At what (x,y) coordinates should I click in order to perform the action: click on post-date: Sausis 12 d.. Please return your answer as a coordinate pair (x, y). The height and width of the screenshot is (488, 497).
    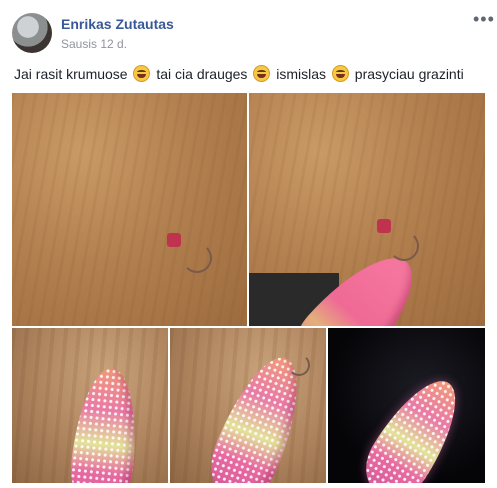
    Looking at the image, I should click on (94, 44).